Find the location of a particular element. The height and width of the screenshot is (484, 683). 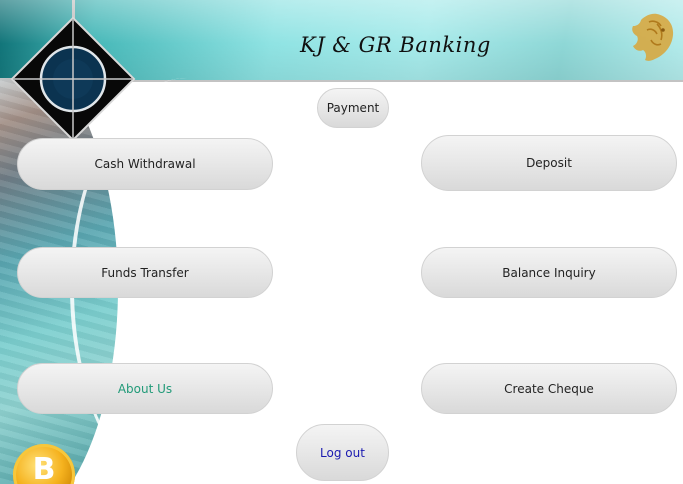

coin-symbol: B is located at coordinates (44, 468).